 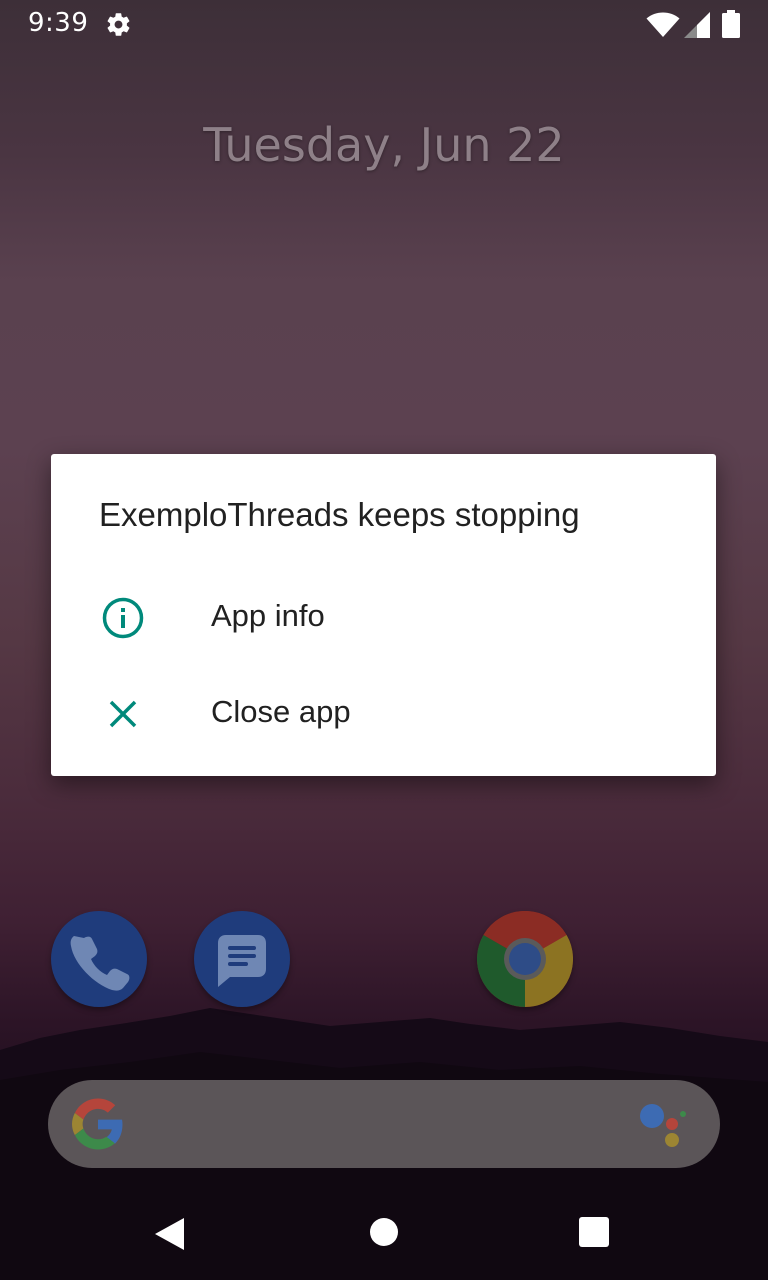 What do you see at coordinates (281, 711) in the screenshot?
I see `close-app-label: Close app` at bounding box center [281, 711].